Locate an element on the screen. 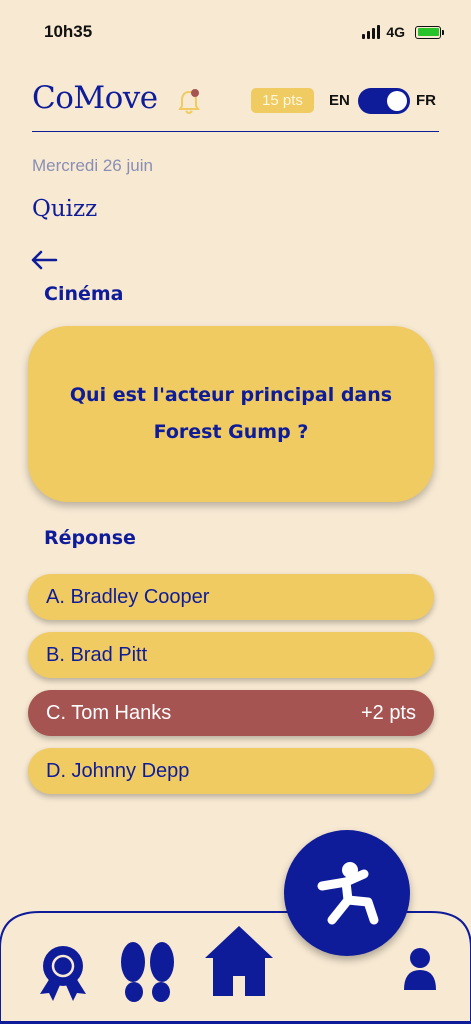 This screenshot has height=1024, width=471. status-time: 10h35 is located at coordinates (68, 31).